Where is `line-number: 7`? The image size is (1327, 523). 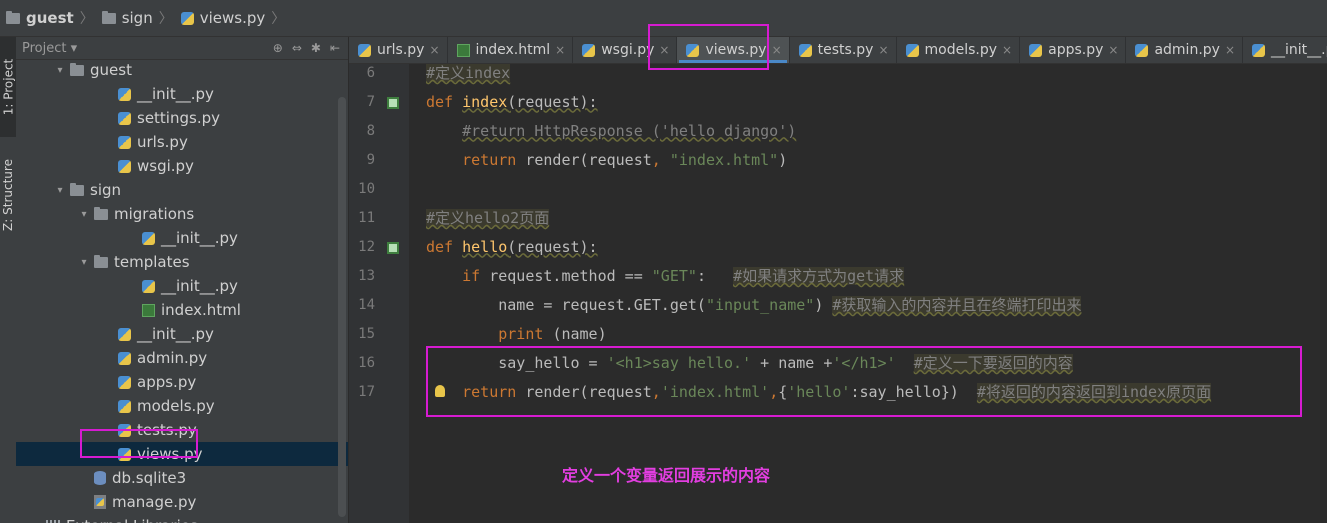 line-number: 7 is located at coordinates (370, 101).